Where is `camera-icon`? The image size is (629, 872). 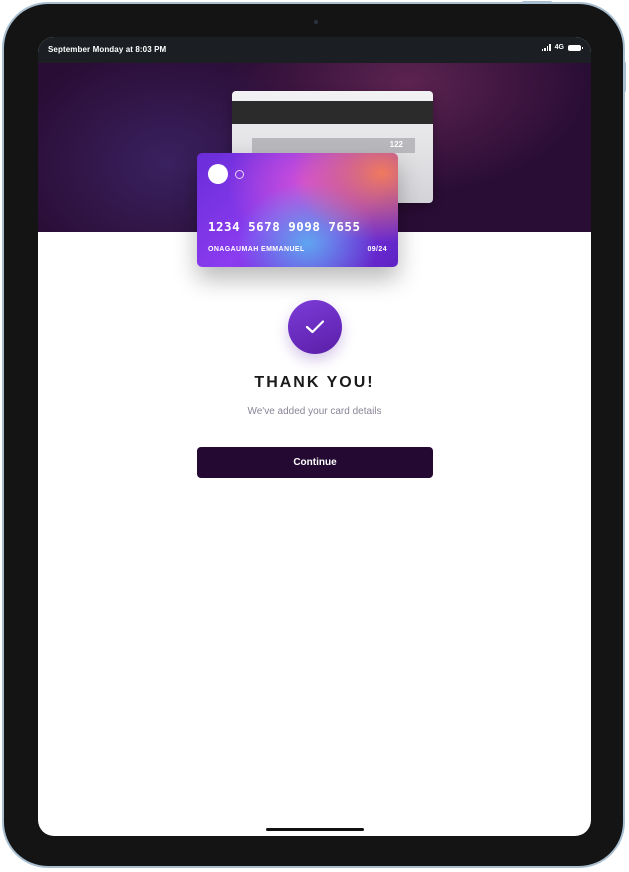
camera-icon is located at coordinates (316, 22).